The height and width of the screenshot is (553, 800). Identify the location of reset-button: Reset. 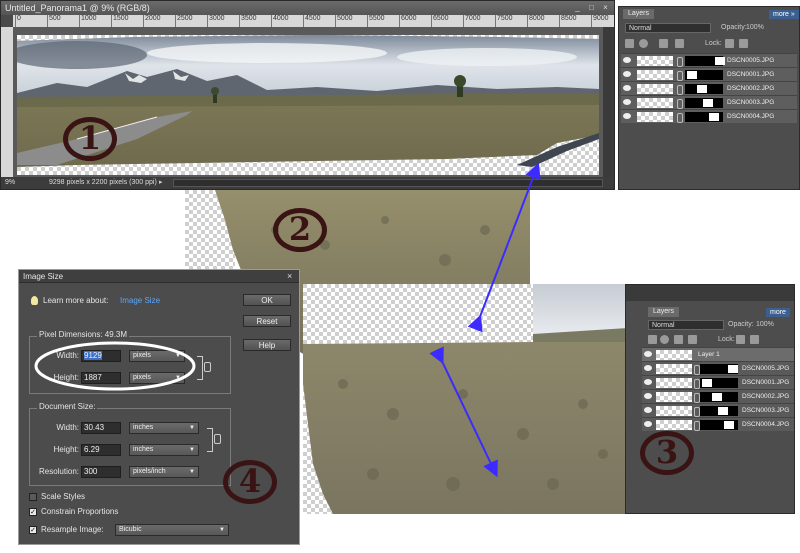
(267, 321).